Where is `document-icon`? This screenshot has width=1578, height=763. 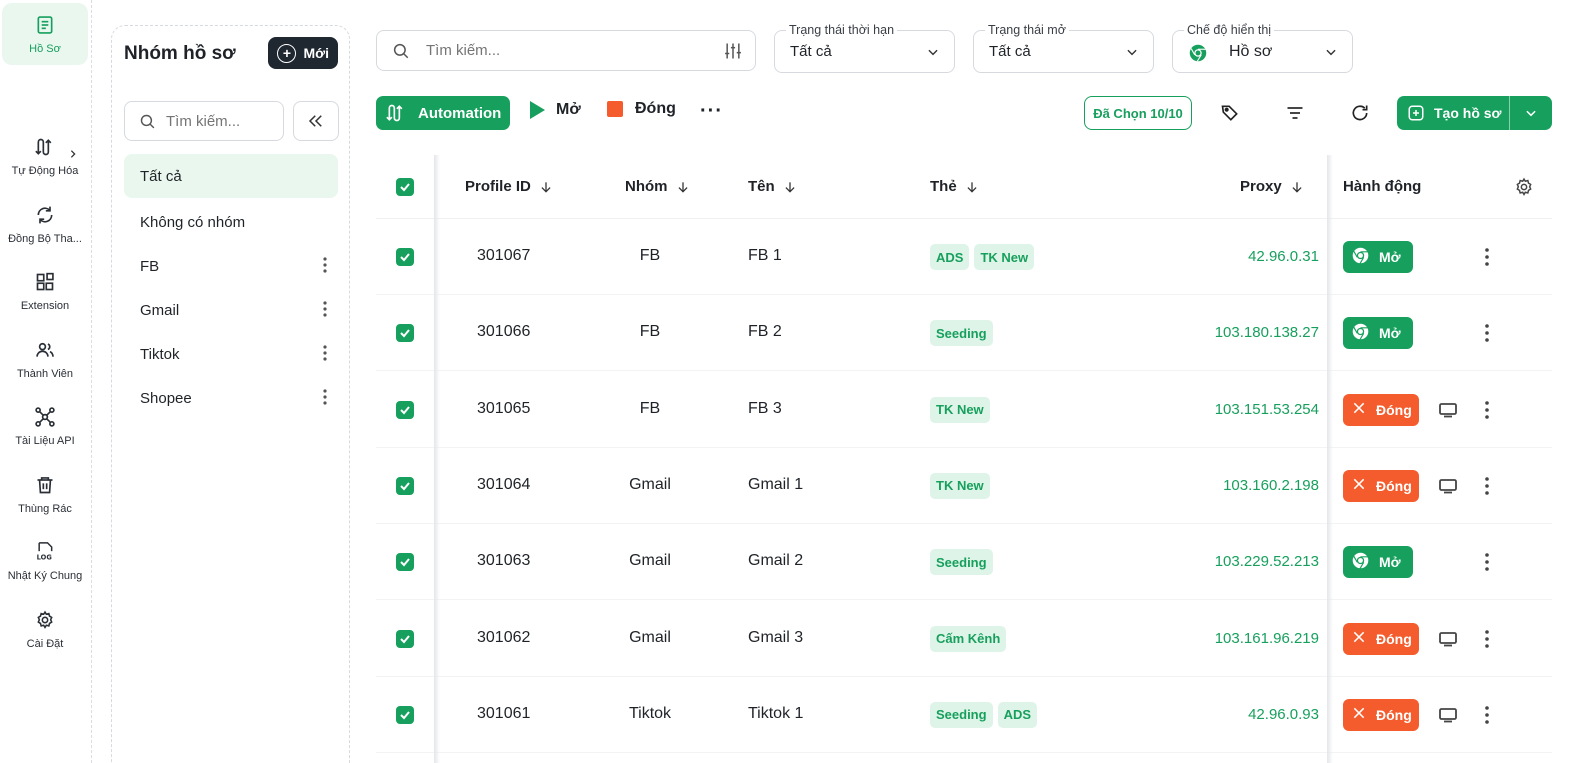
document-icon is located at coordinates (45, 25).